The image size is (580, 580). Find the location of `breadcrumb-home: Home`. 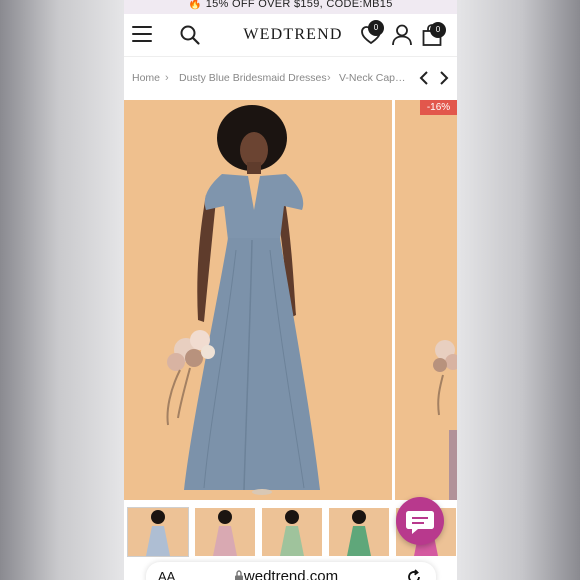

breadcrumb-home: Home is located at coordinates (146, 78).